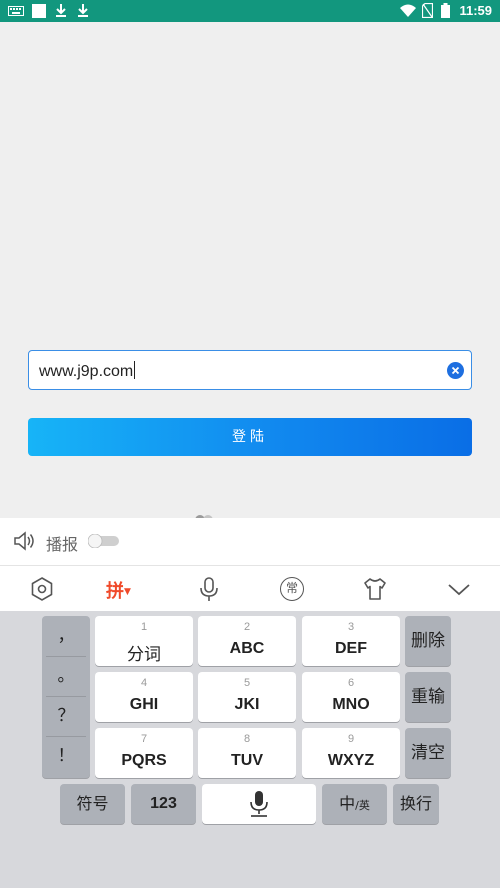  I want to click on text-caret, so click(135, 370).